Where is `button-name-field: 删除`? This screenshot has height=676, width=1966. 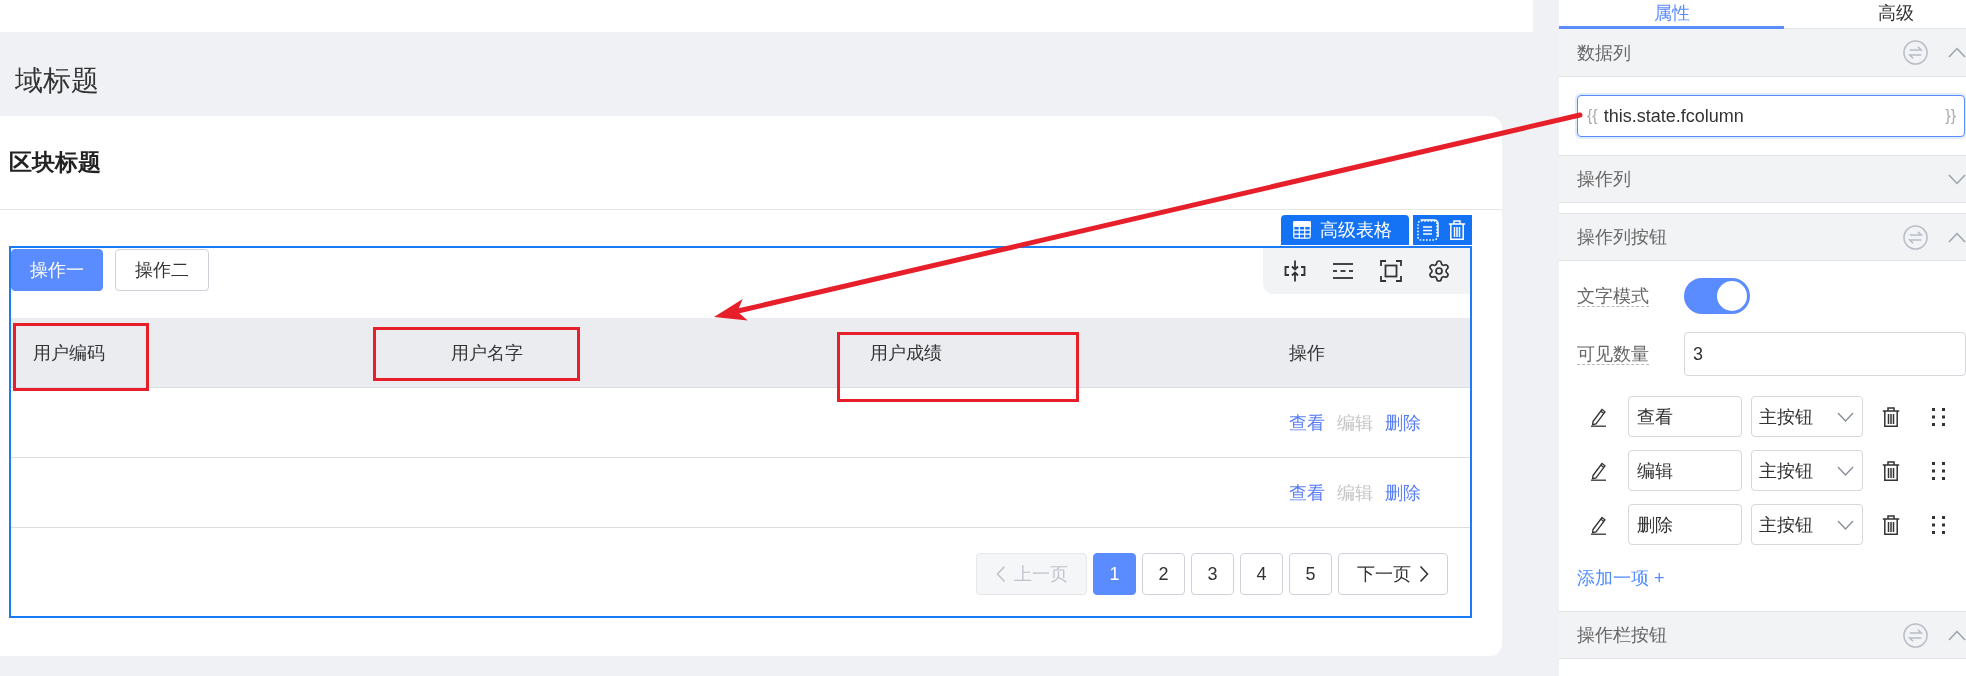
button-name-field: 删除 is located at coordinates (1685, 524).